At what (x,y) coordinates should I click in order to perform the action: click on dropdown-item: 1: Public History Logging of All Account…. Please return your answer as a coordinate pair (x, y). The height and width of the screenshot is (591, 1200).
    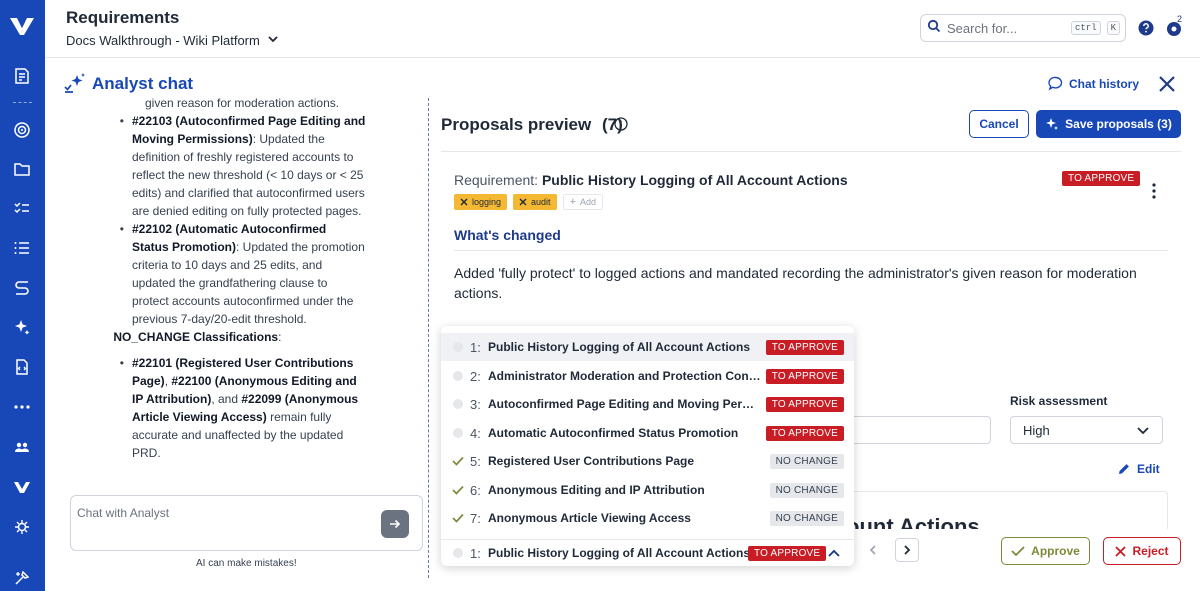
    Looking at the image, I should click on (647, 347).